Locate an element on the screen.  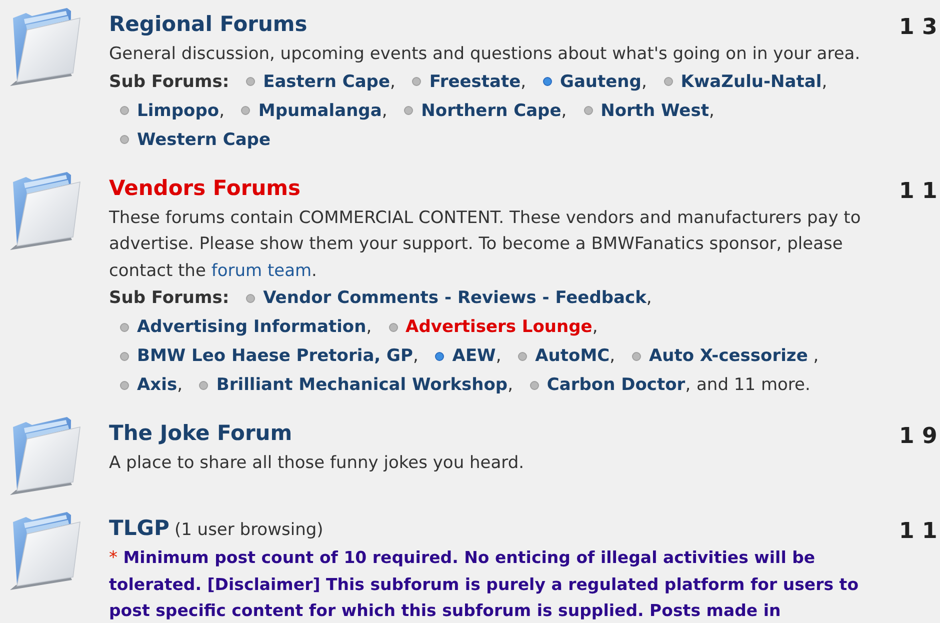
subforum-link: Axis is located at coordinates (157, 385).